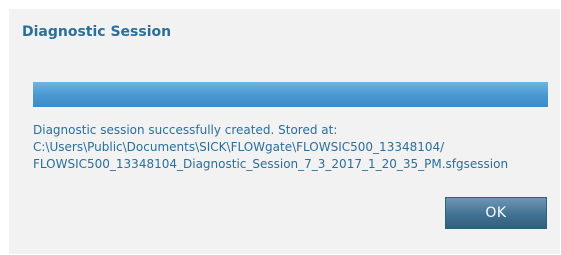  I want to click on dialog-title: Diagnostic Session, so click(97, 32).